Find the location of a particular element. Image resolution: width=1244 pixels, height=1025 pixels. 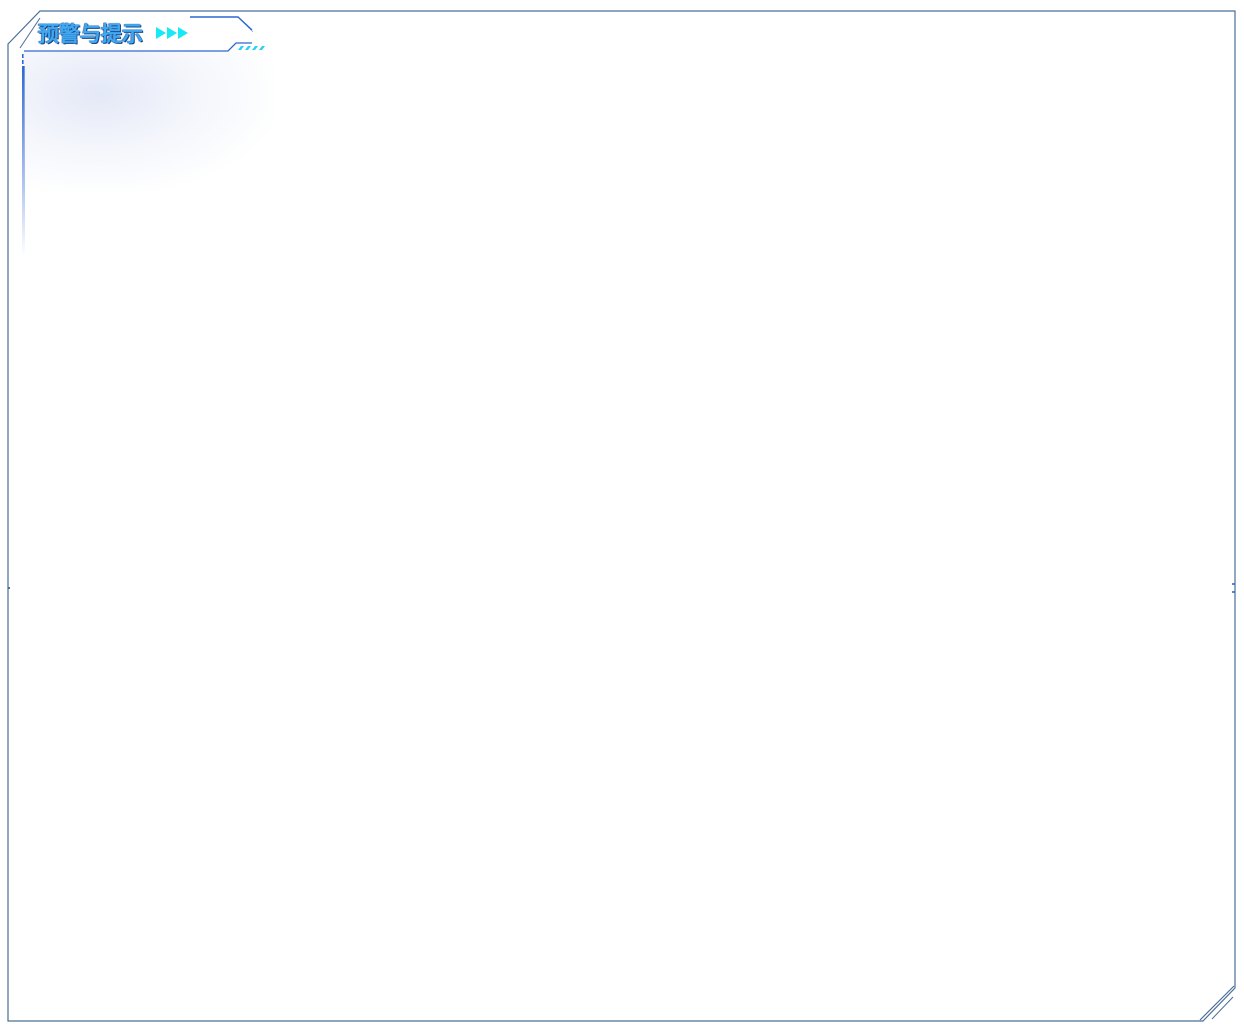

header-stripes is located at coordinates (251, 48).